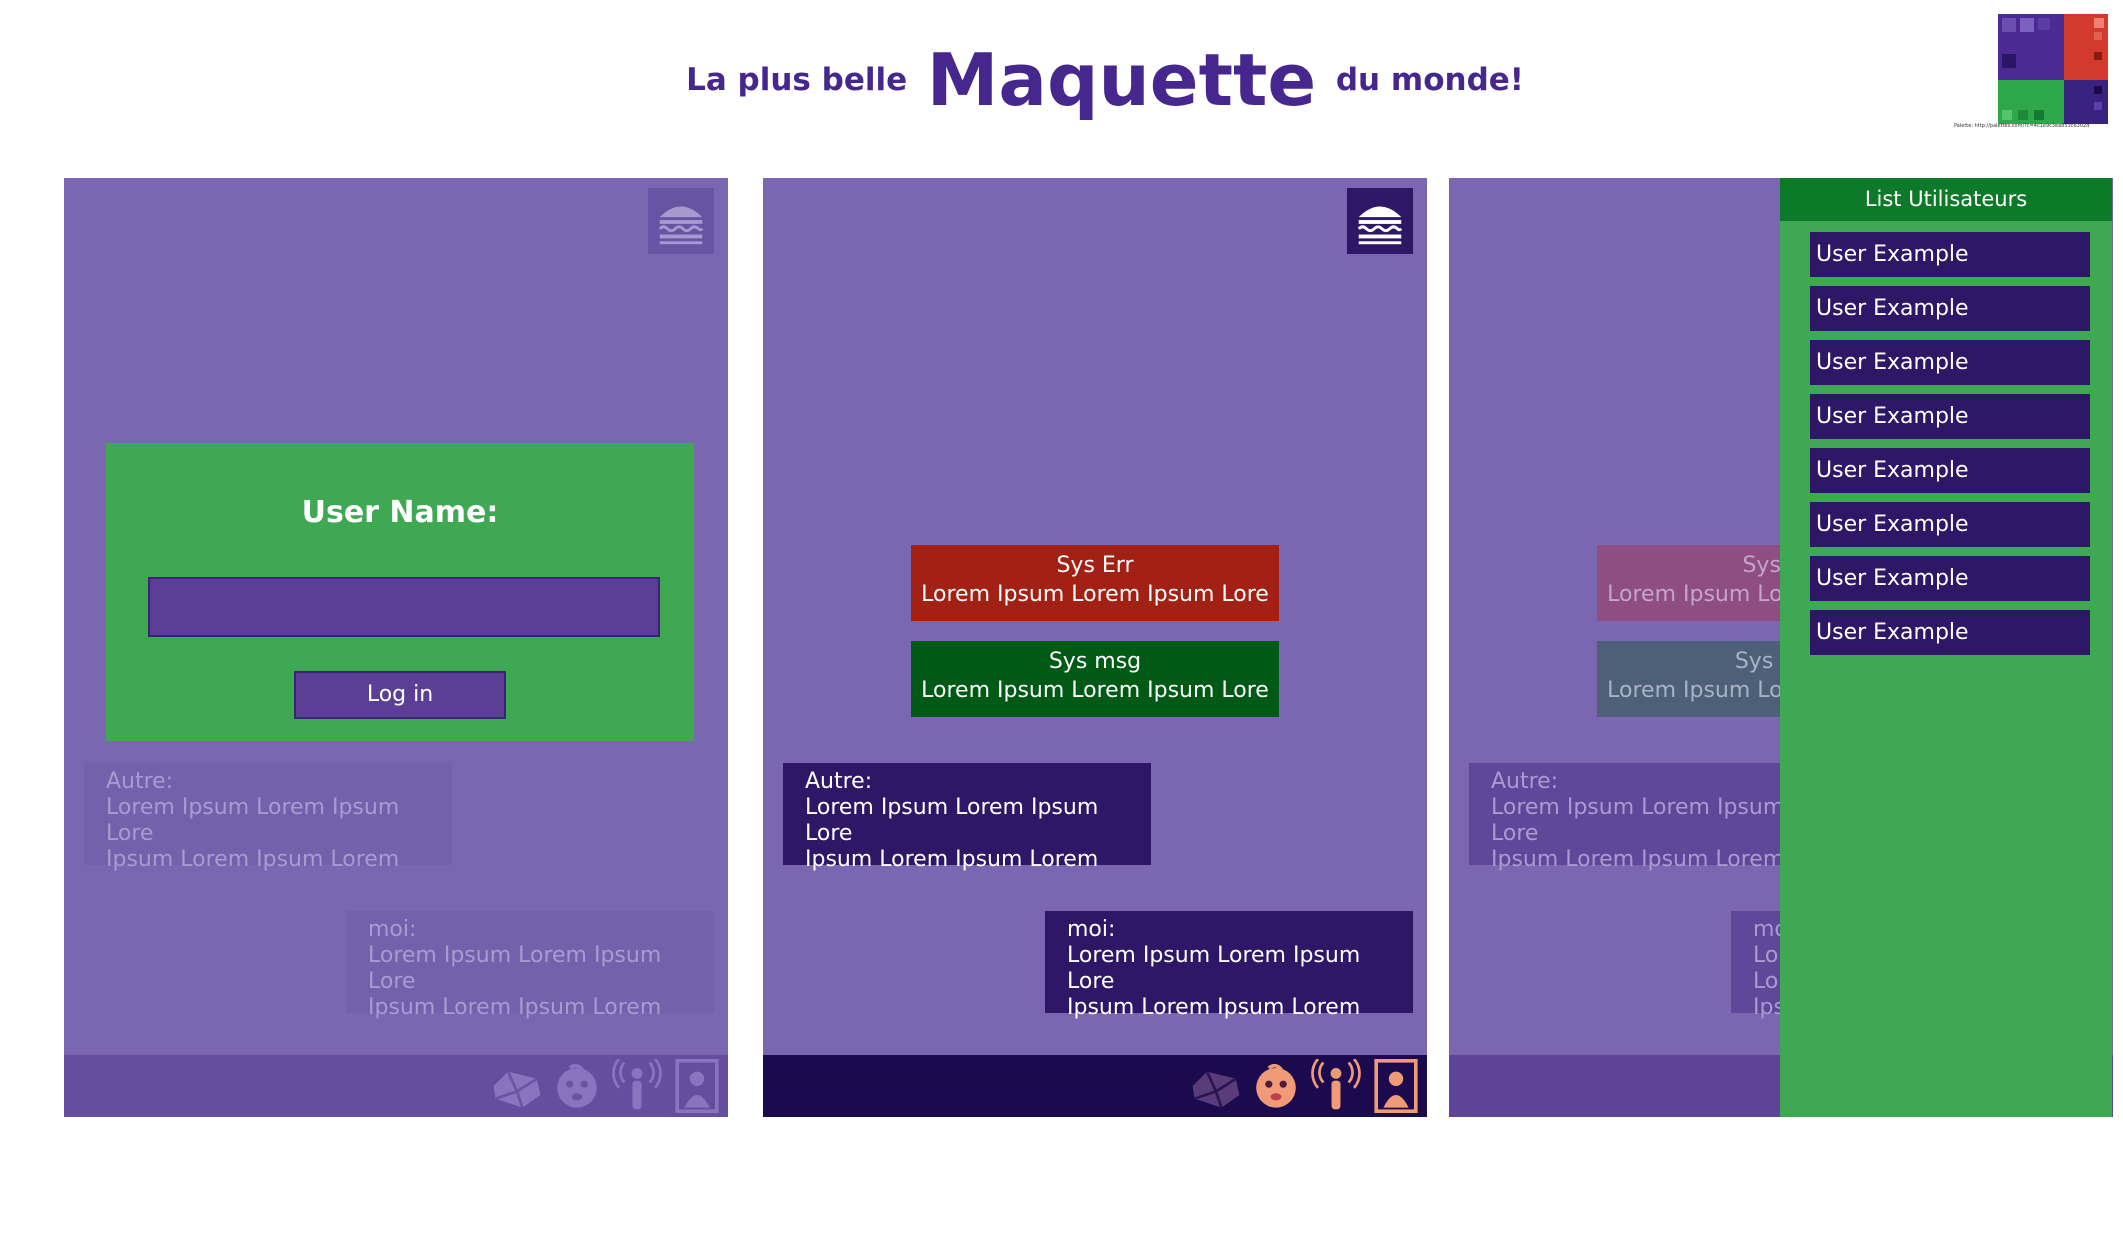  Describe the element at coordinates (400, 695) in the screenshot. I see `login-button: Log in` at that location.